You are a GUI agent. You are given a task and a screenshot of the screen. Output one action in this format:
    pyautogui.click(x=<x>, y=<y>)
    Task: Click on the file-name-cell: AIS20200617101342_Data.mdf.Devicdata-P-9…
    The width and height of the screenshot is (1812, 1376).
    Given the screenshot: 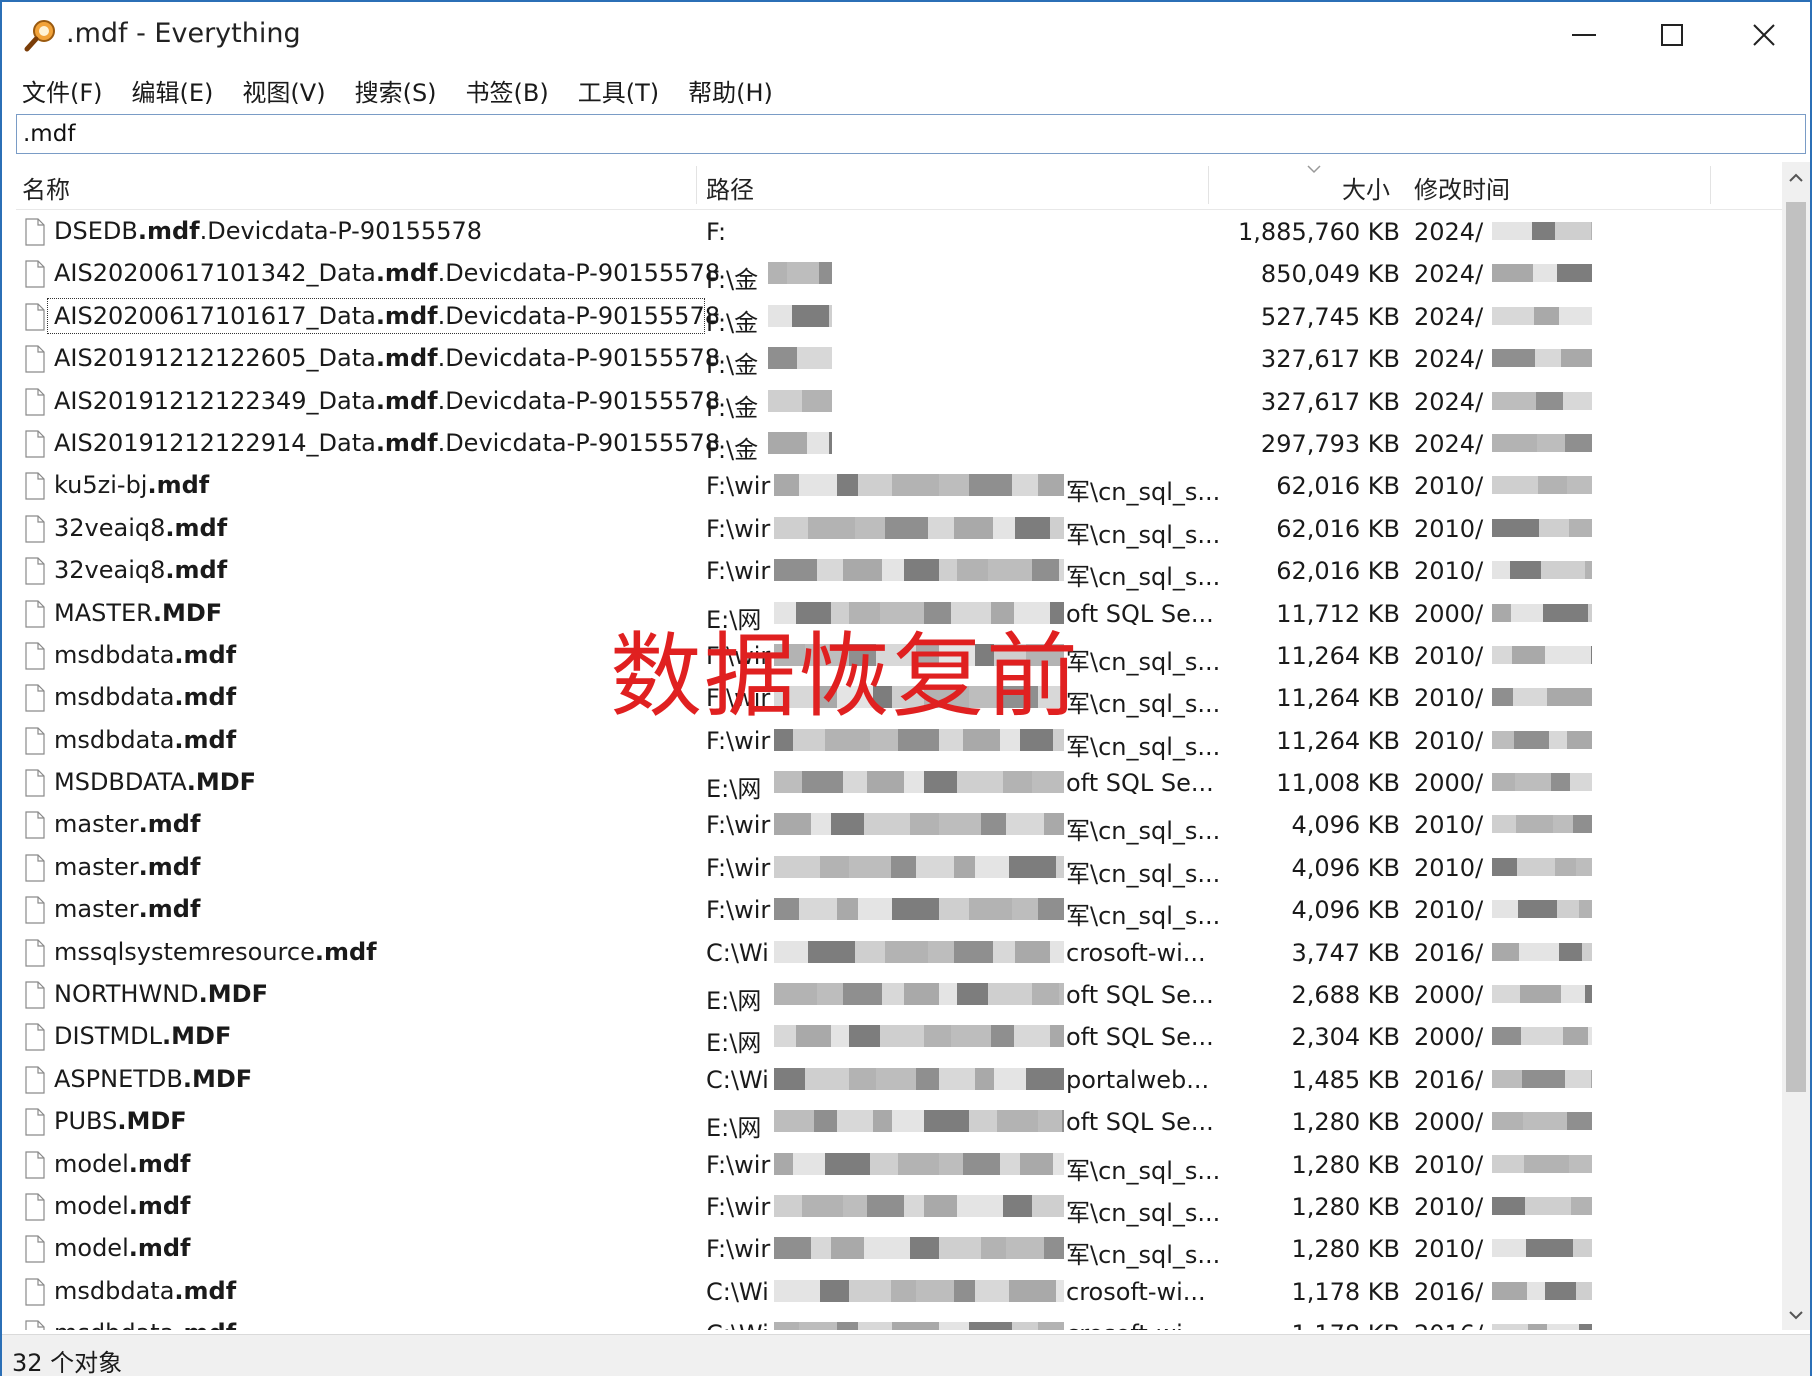 What is the action you would take?
    pyautogui.click(x=383, y=273)
    